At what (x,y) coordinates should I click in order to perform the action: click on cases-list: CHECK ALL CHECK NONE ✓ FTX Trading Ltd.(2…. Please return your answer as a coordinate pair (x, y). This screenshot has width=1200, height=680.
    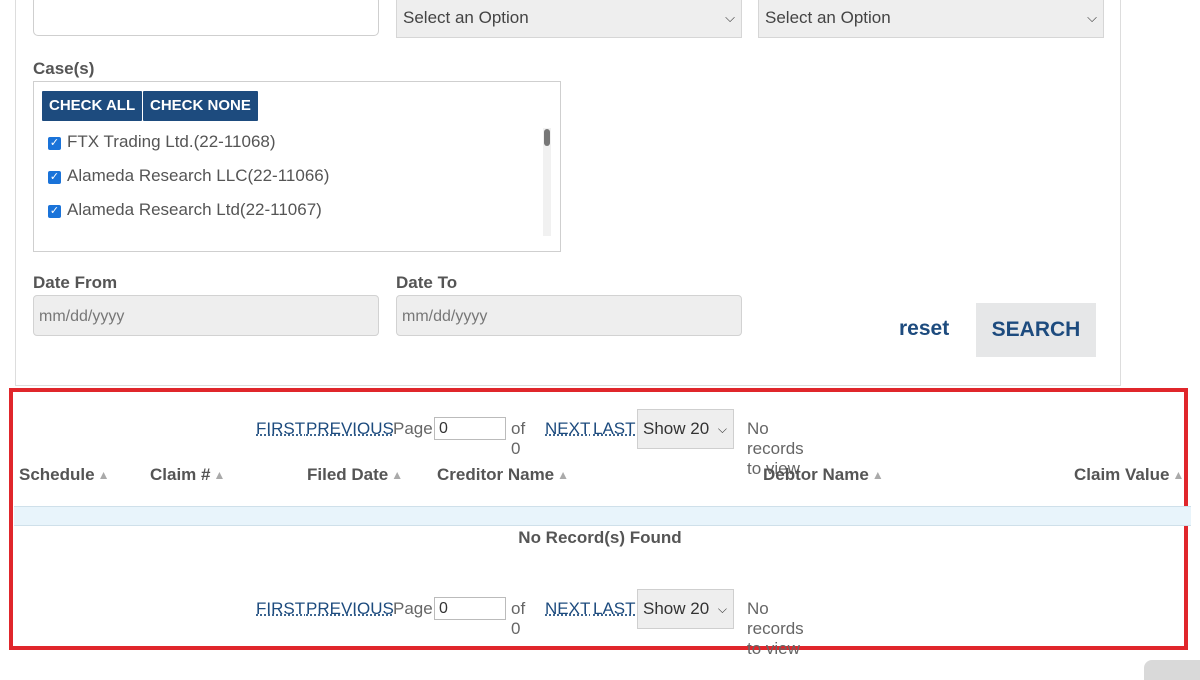
    Looking at the image, I should click on (297, 166).